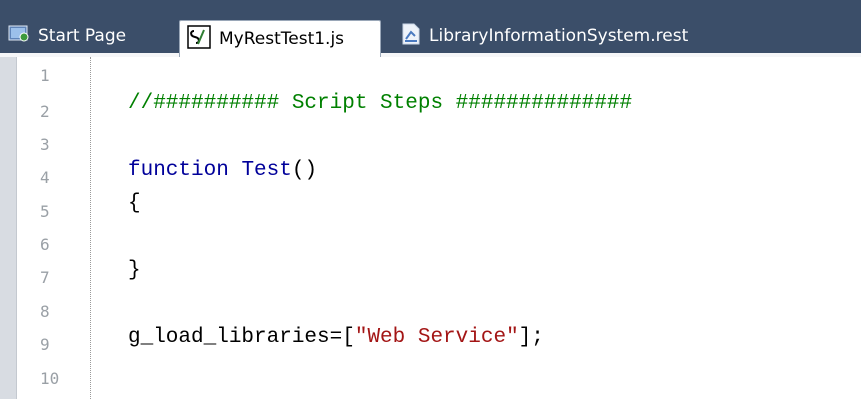 The image size is (861, 399). What do you see at coordinates (45, 177) in the screenshot?
I see `line-number: 4` at bounding box center [45, 177].